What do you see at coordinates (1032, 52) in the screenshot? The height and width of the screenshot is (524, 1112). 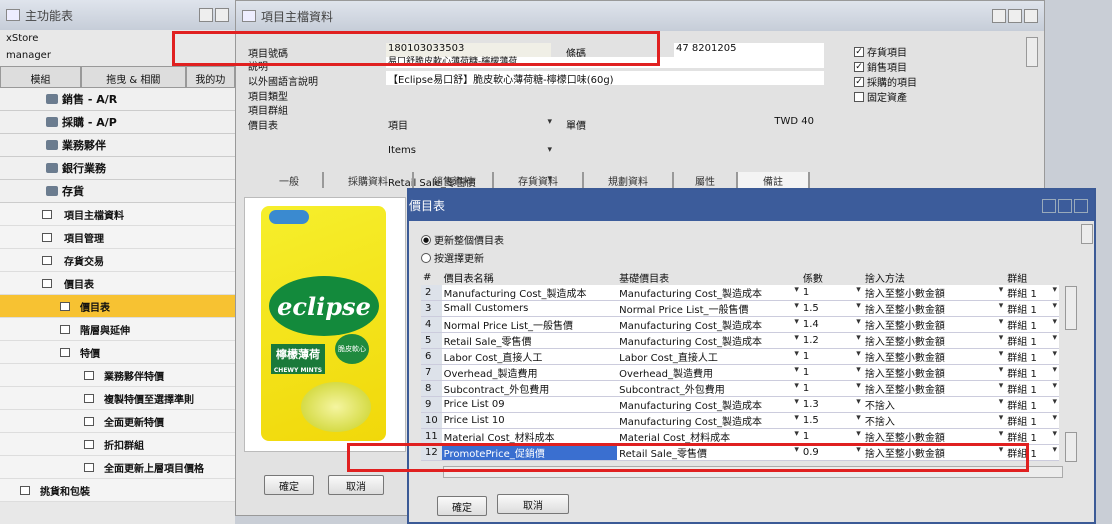 I see `form-scrollbar` at bounding box center [1032, 52].